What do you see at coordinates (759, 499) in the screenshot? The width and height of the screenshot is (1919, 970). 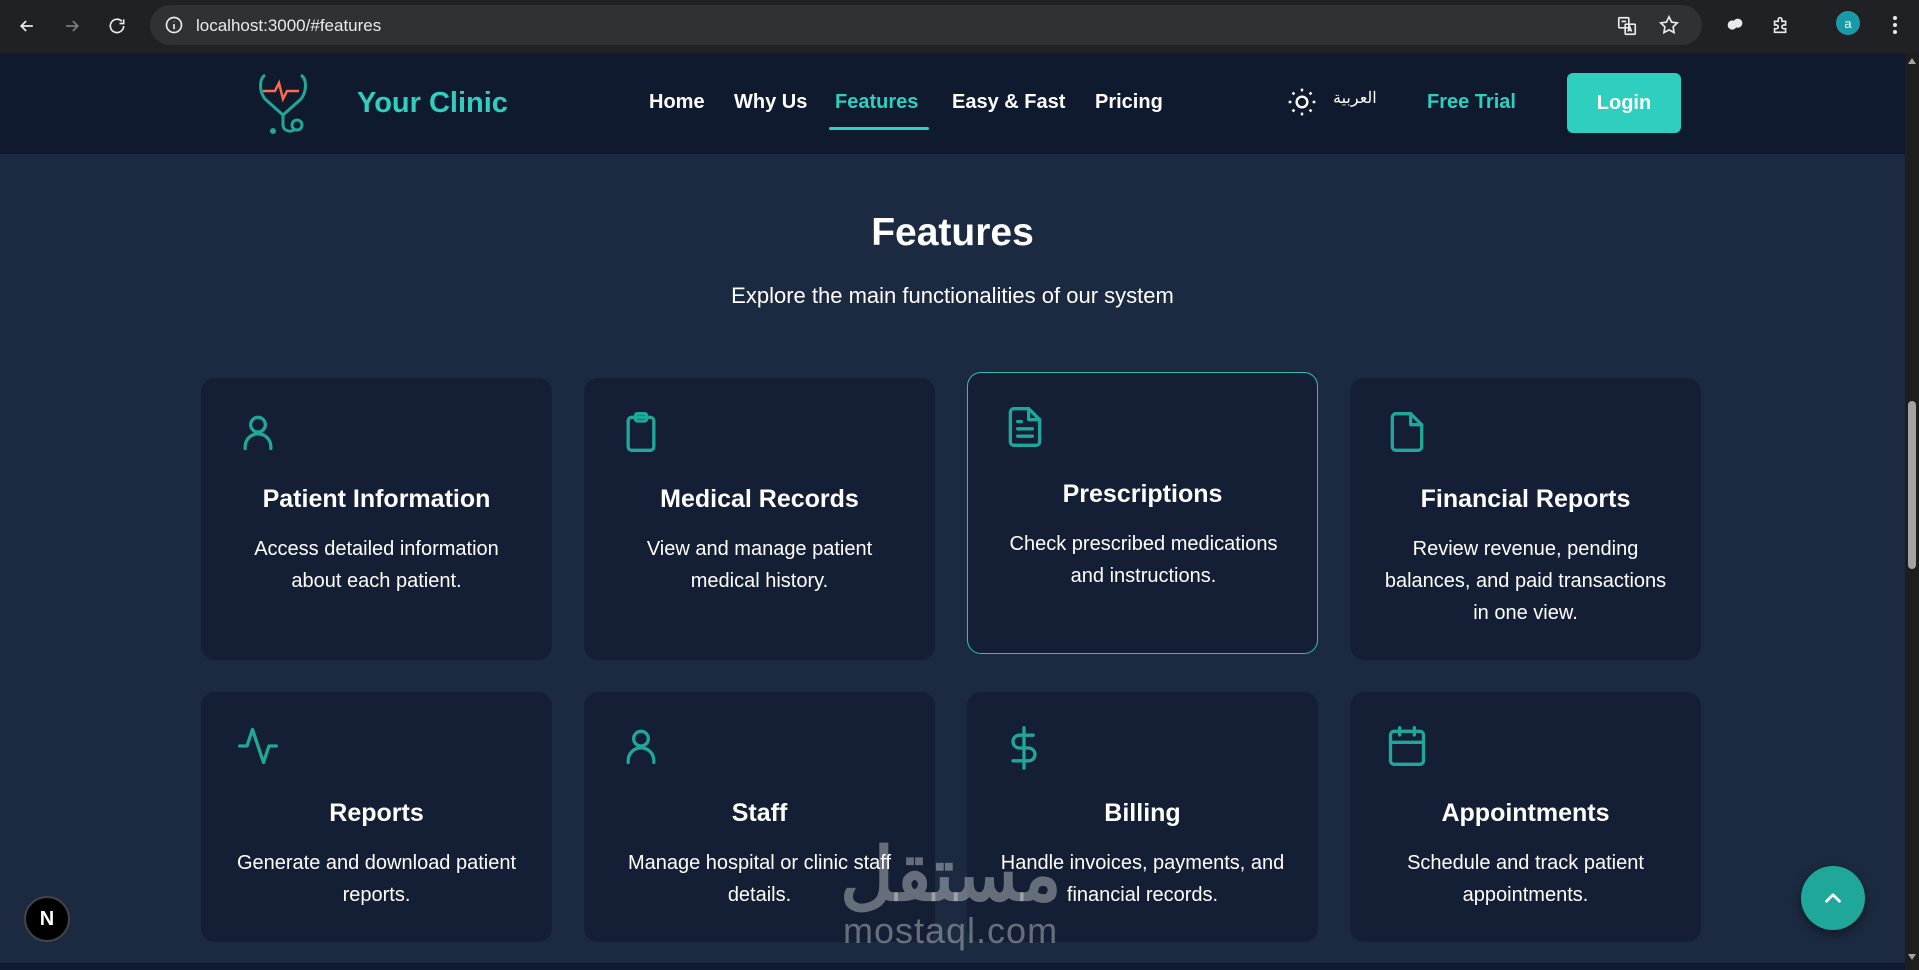 I see `feature-card-title: Medical Records` at bounding box center [759, 499].